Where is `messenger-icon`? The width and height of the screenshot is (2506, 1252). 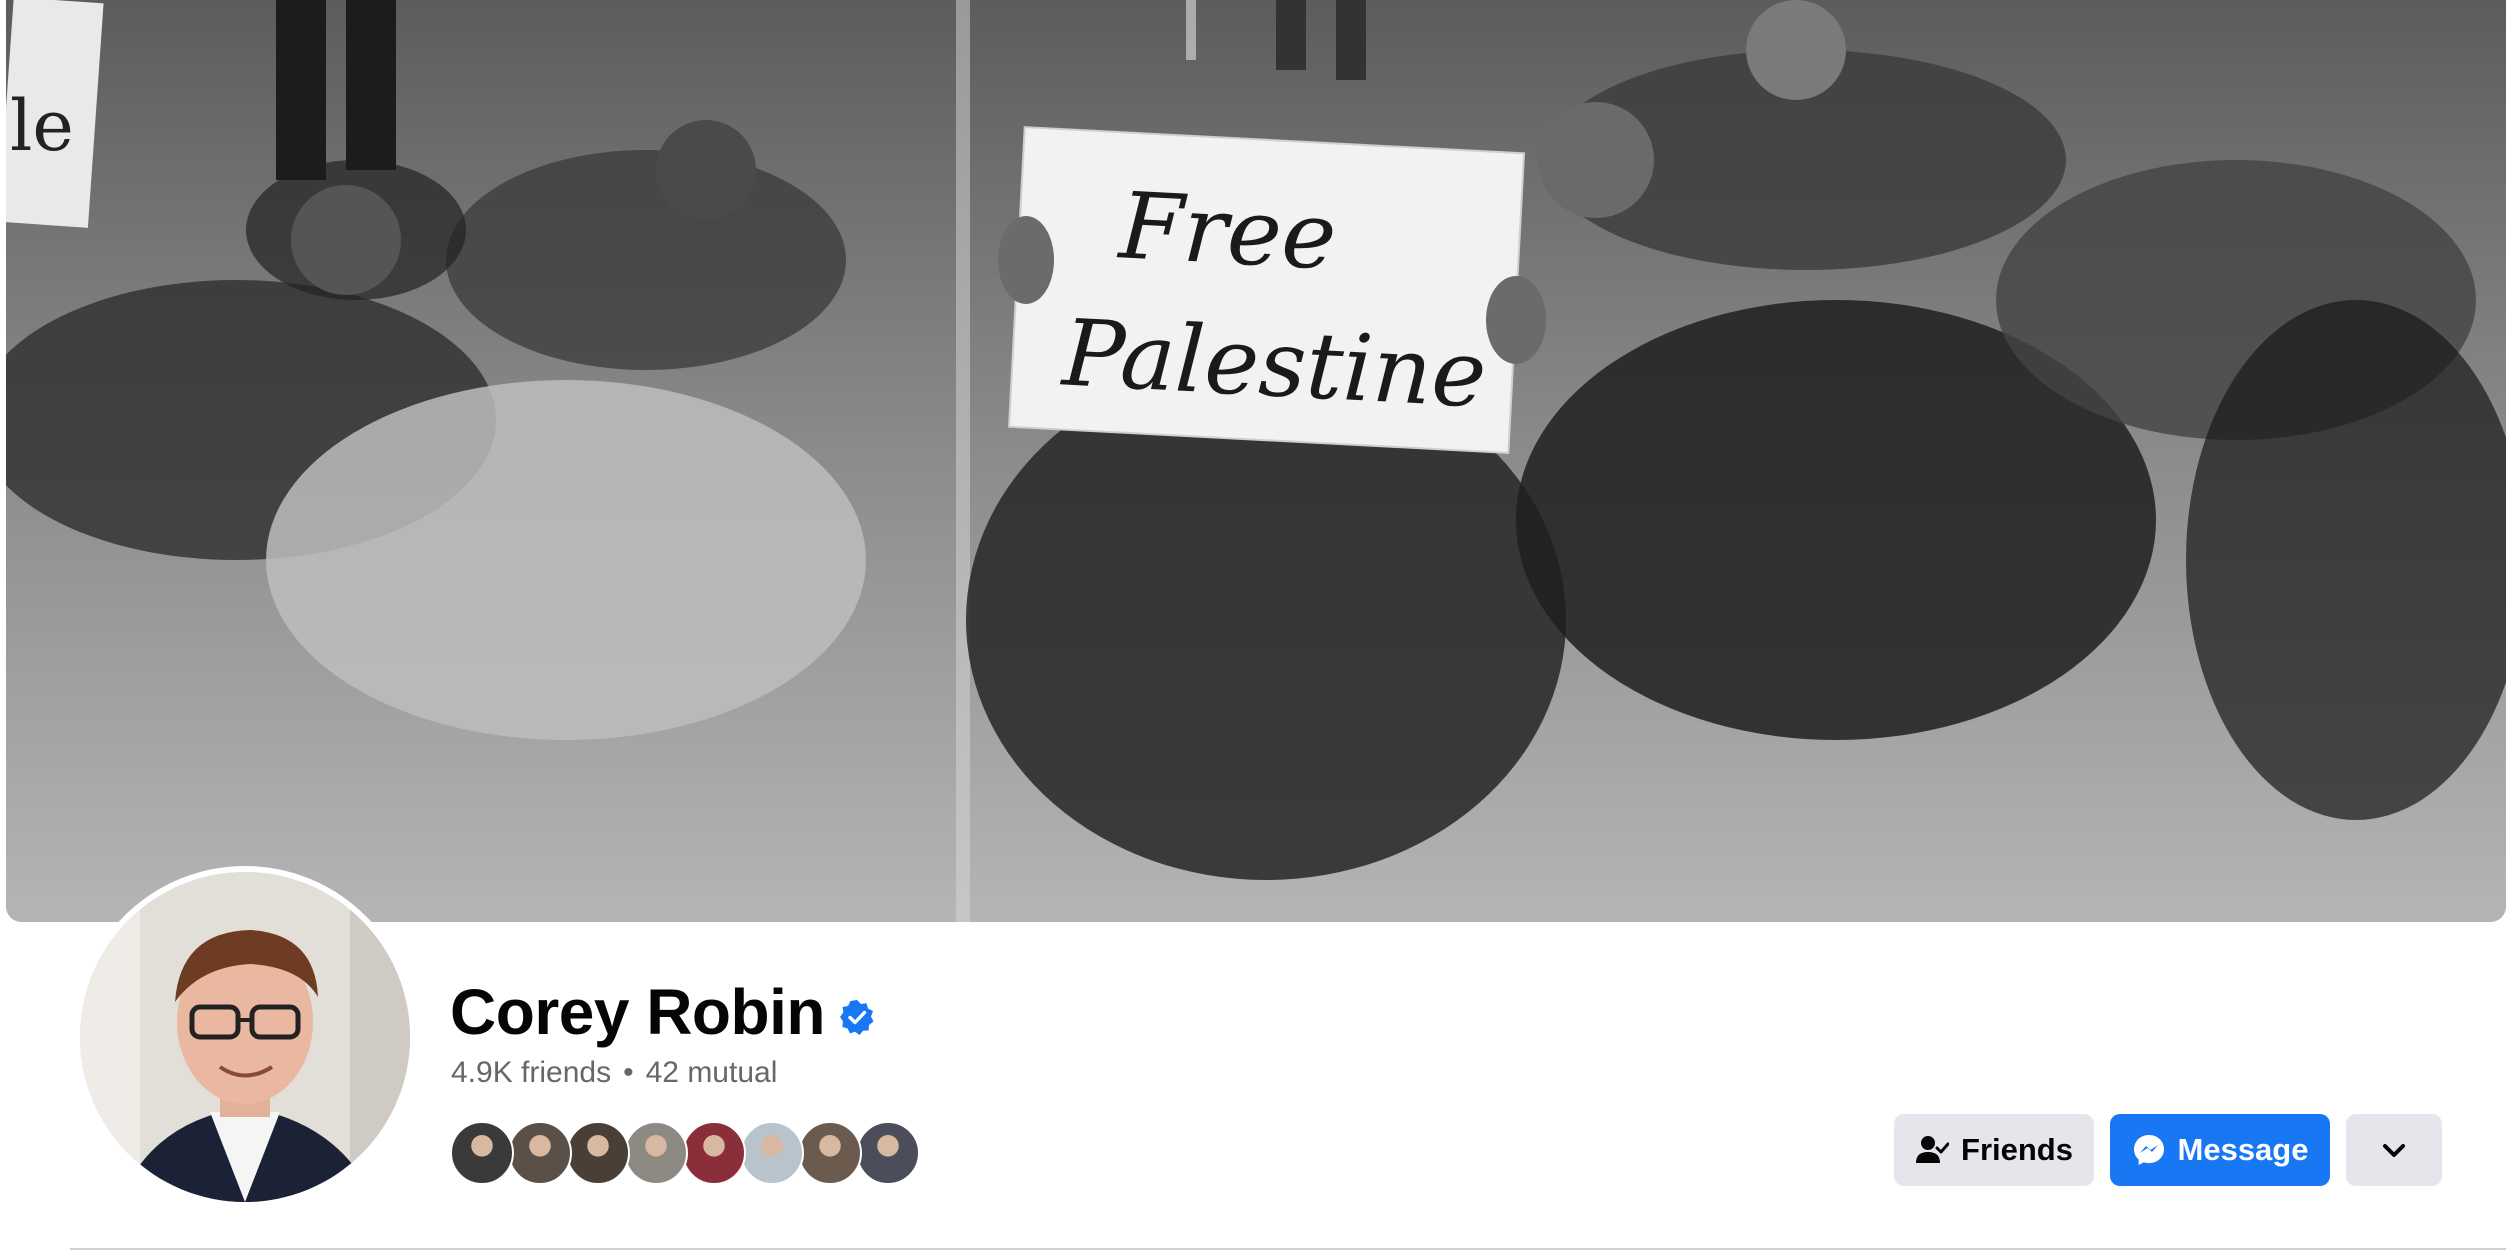 messenger-icon is located at coordinates (2149, 1150).